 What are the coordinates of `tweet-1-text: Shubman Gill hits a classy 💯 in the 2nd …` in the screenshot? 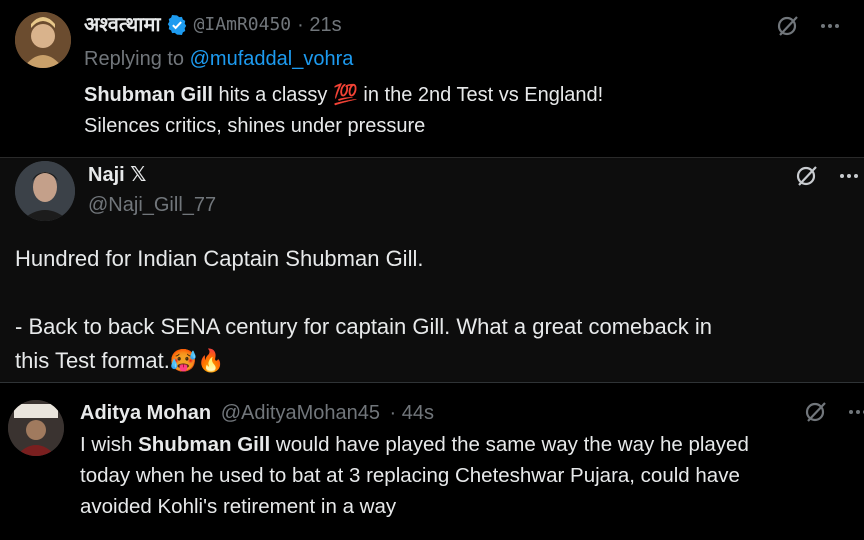 It's located at (343, 111).